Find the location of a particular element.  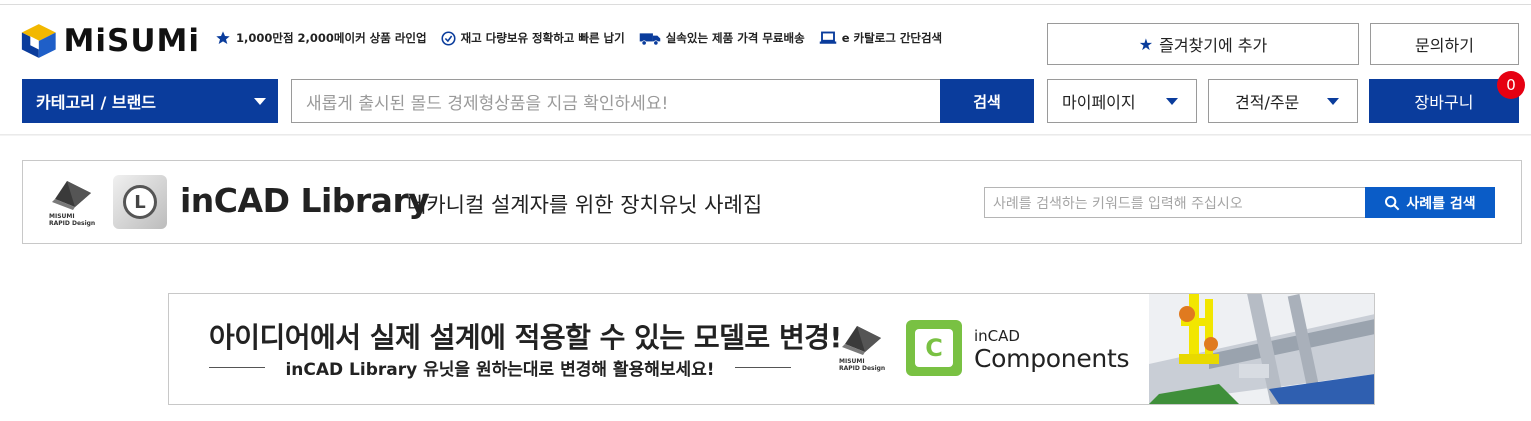

contact-button: 문의하기 is located at coordinates (1444, 44).